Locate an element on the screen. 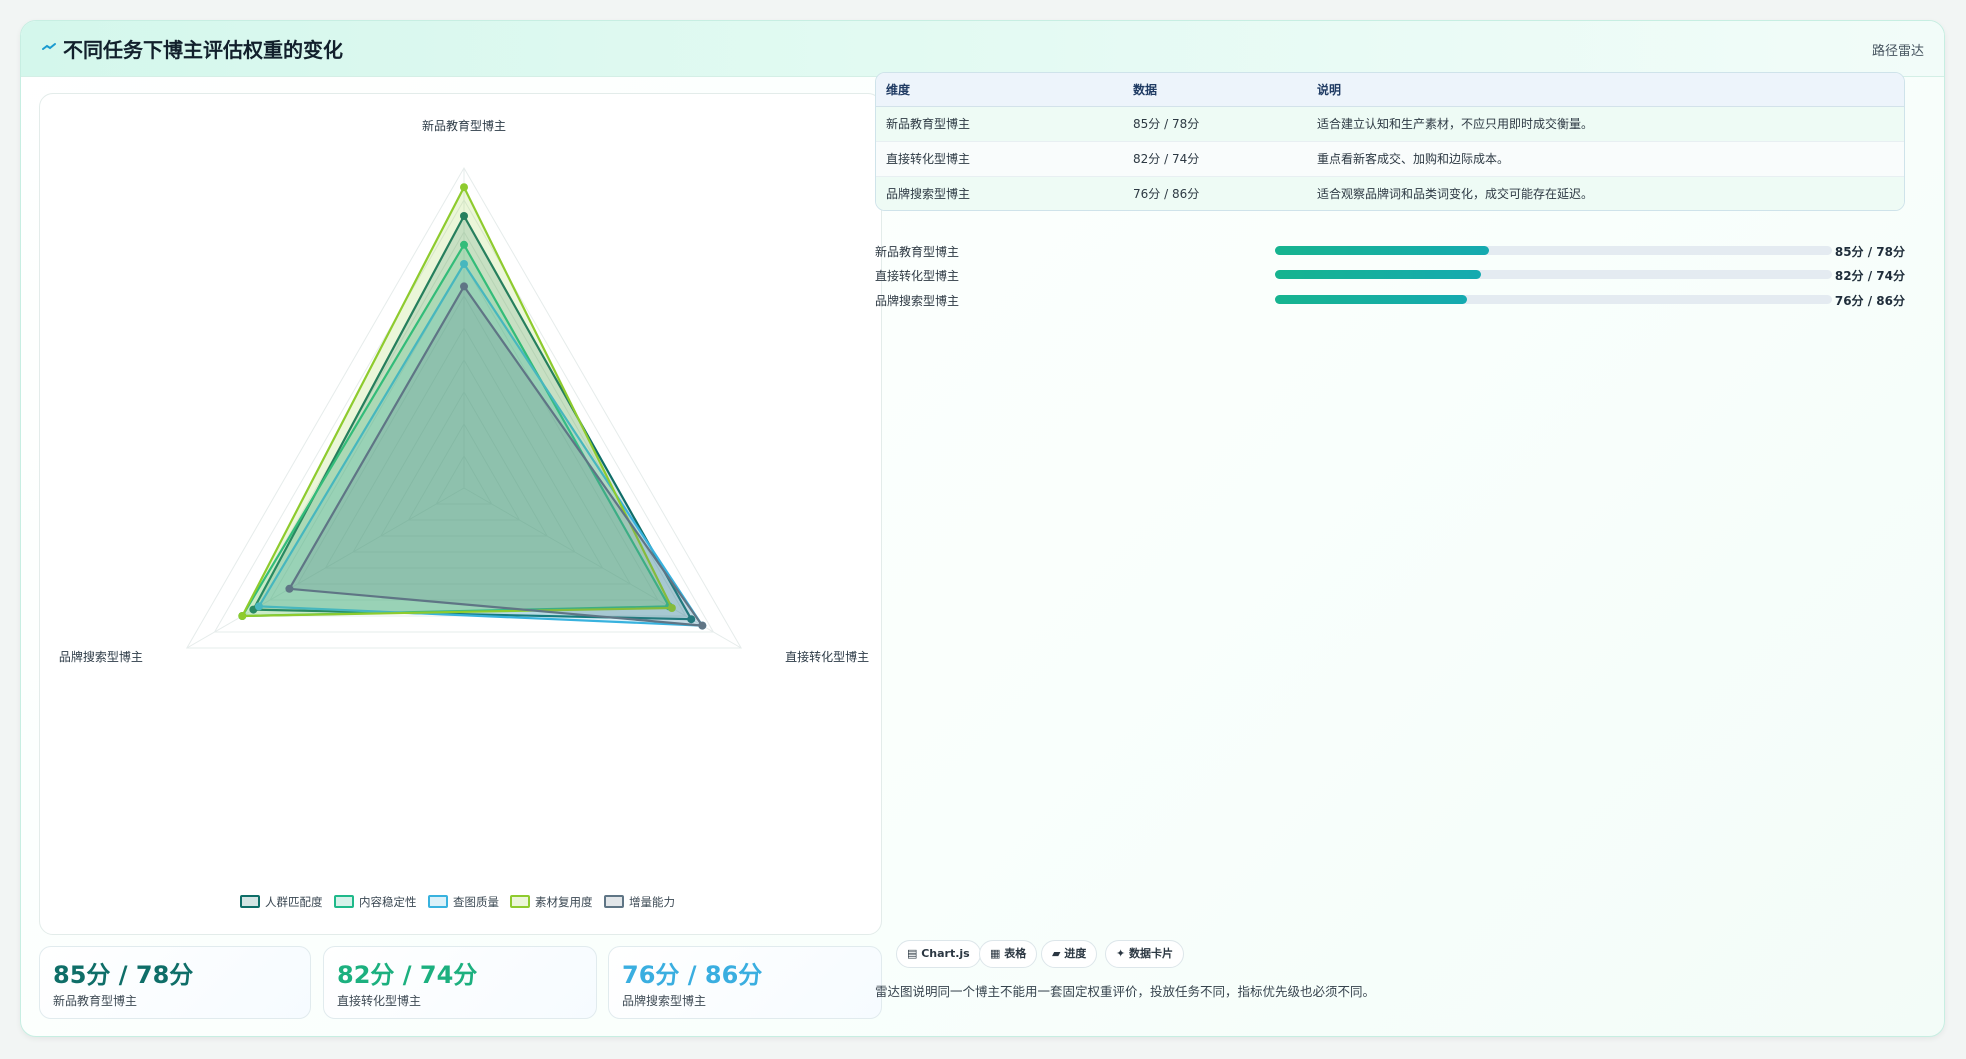 This screenshot has width=1966, height=1059. axis-label-0: 新品教育型博主 is located at coordinates (464, 125).